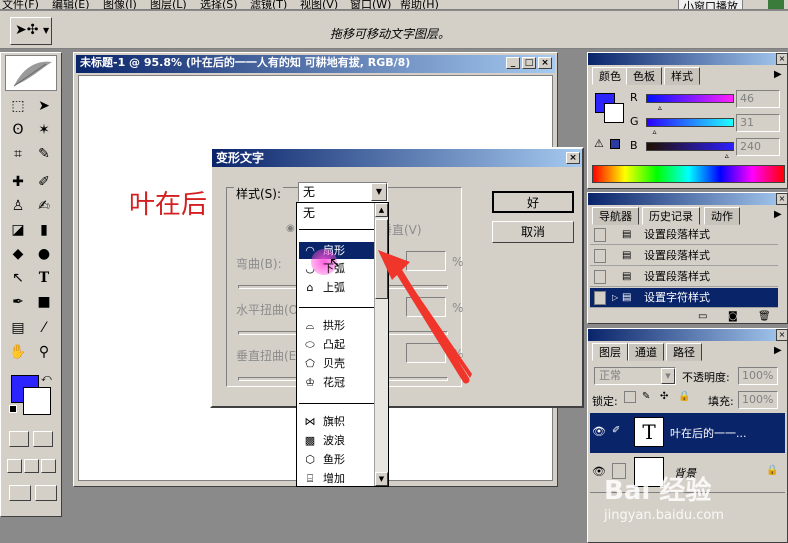 This screenshot has width=788, height=543. What do you see at coordinates (290, 228) in the screenshot?
I see `horizontal-radio: ◉` at bounding box center [290, 228].